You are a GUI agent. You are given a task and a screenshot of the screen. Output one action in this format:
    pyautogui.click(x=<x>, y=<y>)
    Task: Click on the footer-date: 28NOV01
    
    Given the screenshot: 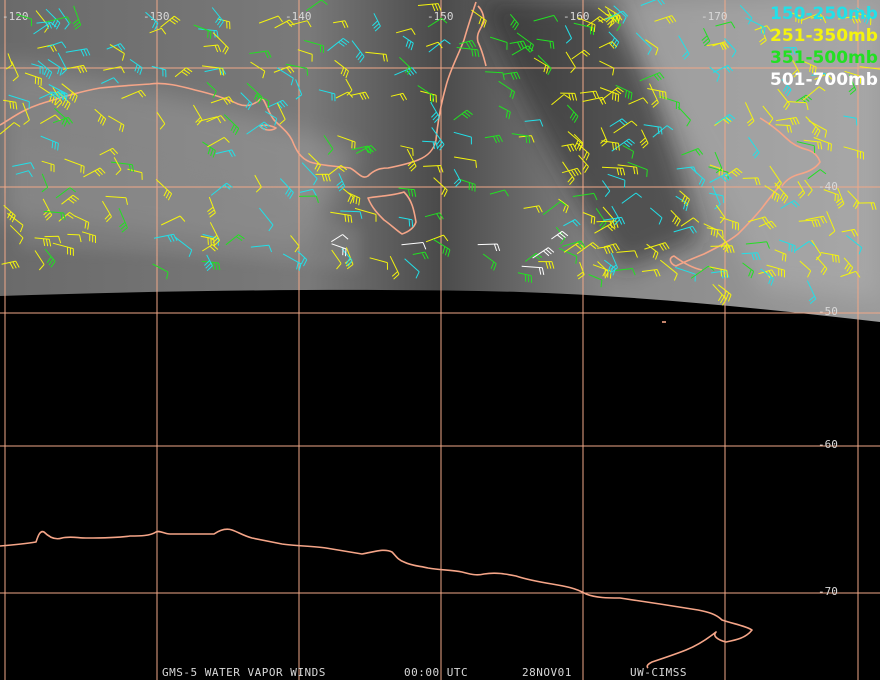 What is the action you would take?
    pyautogui.click(x=547, y=672)
    